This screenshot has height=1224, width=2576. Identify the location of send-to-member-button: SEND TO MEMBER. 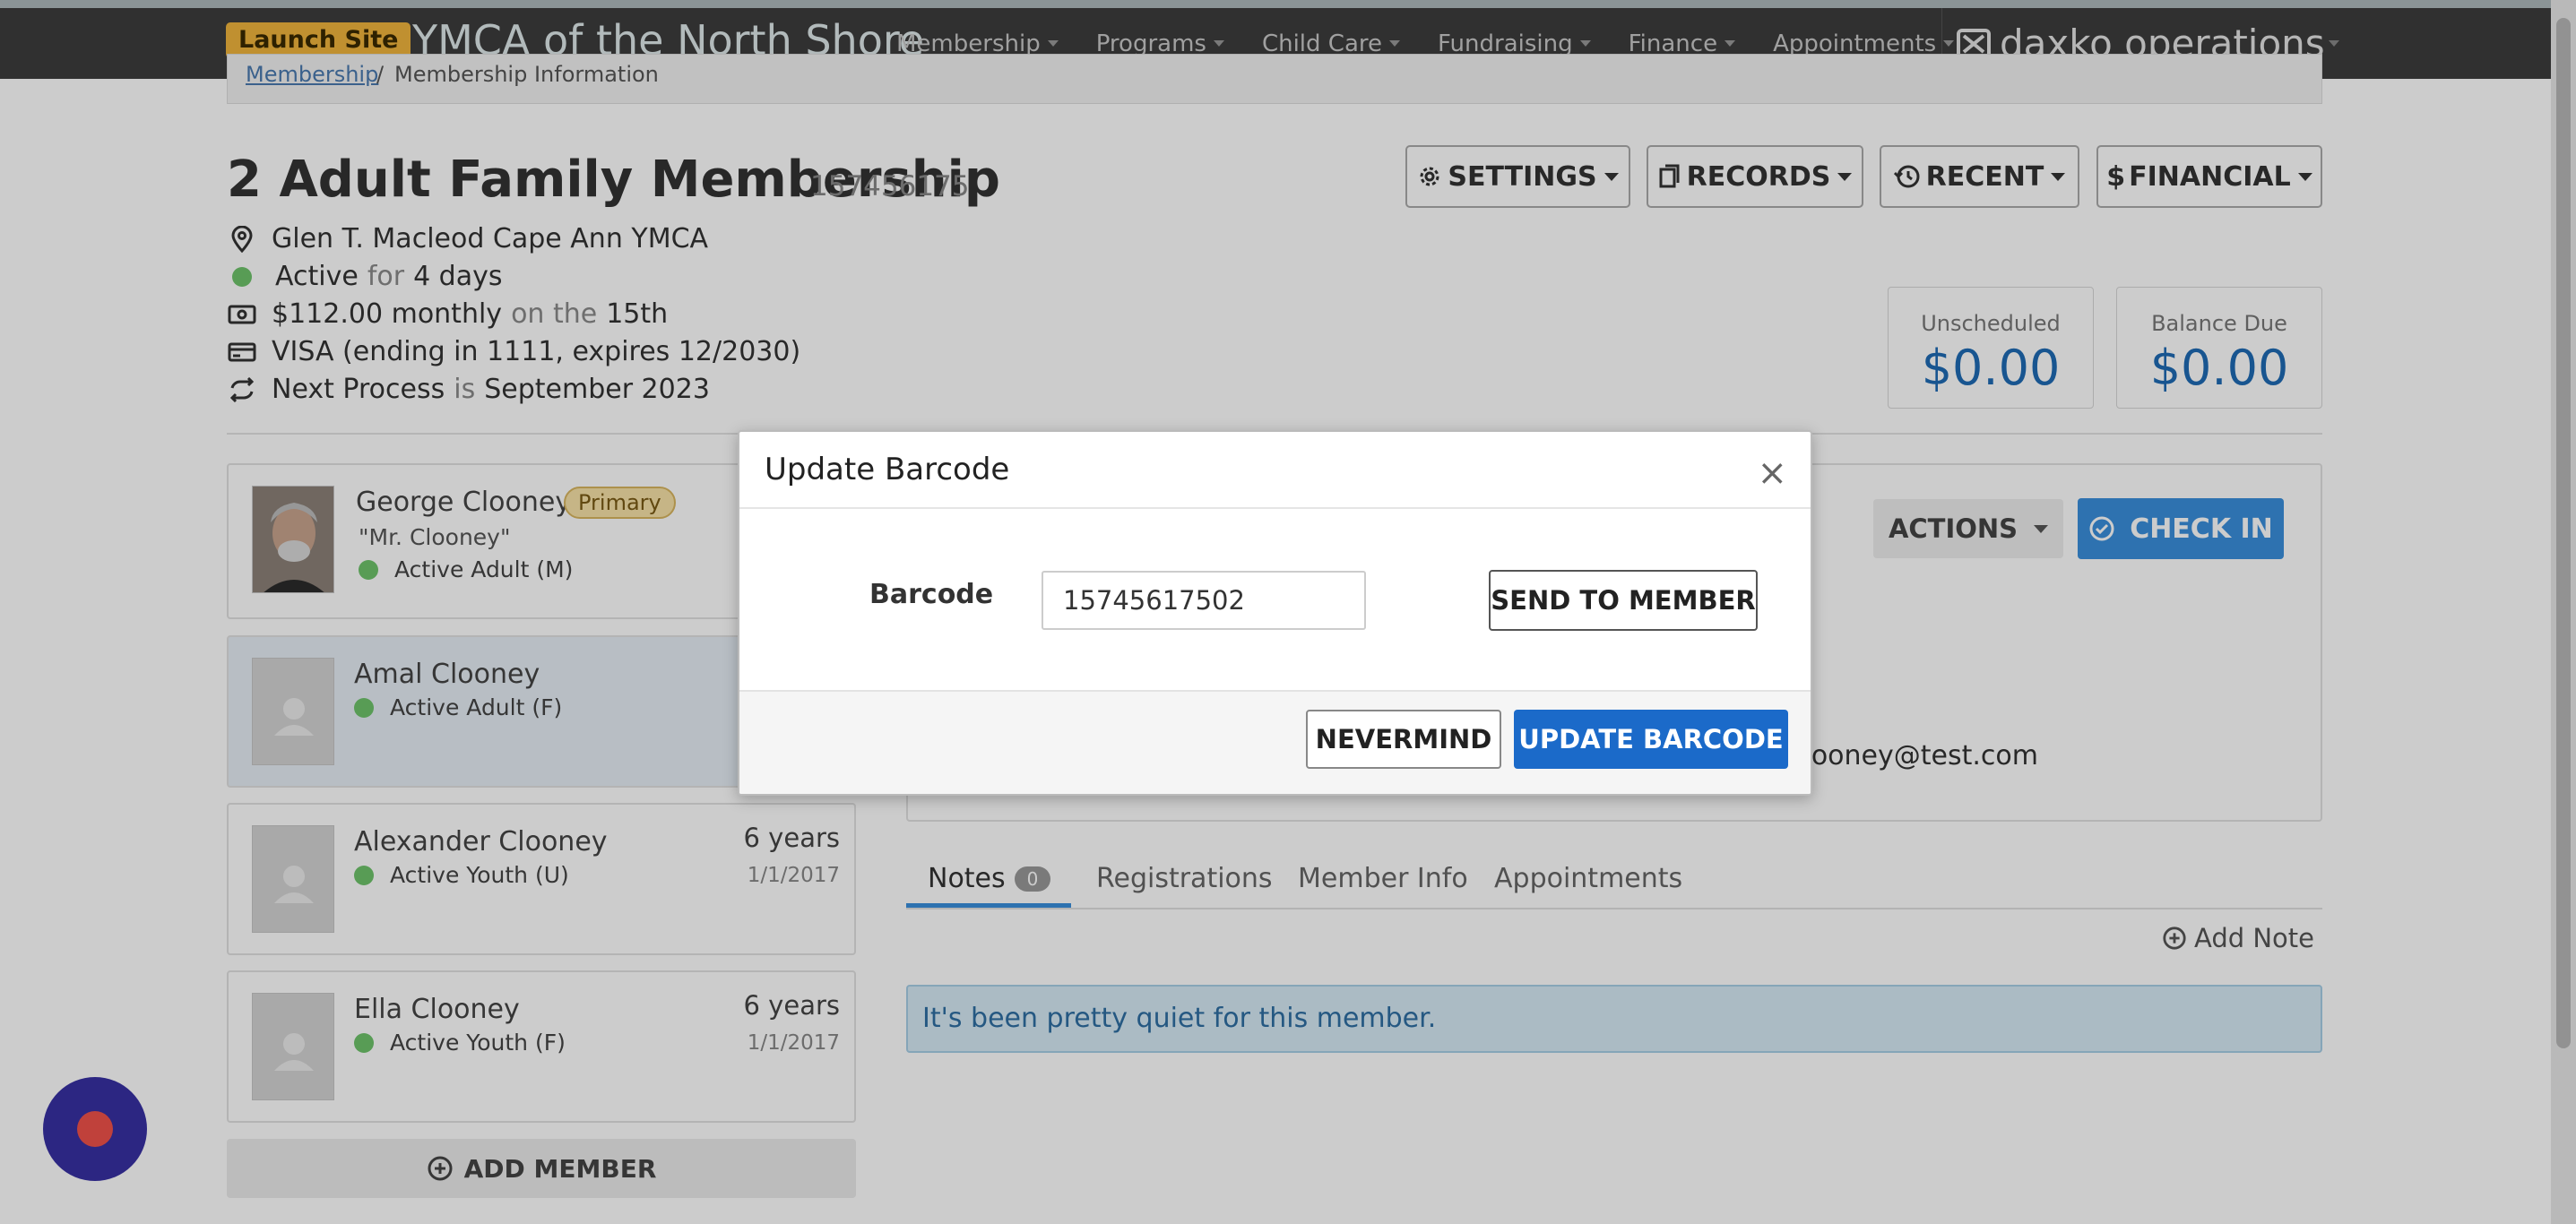
(1623, 600).